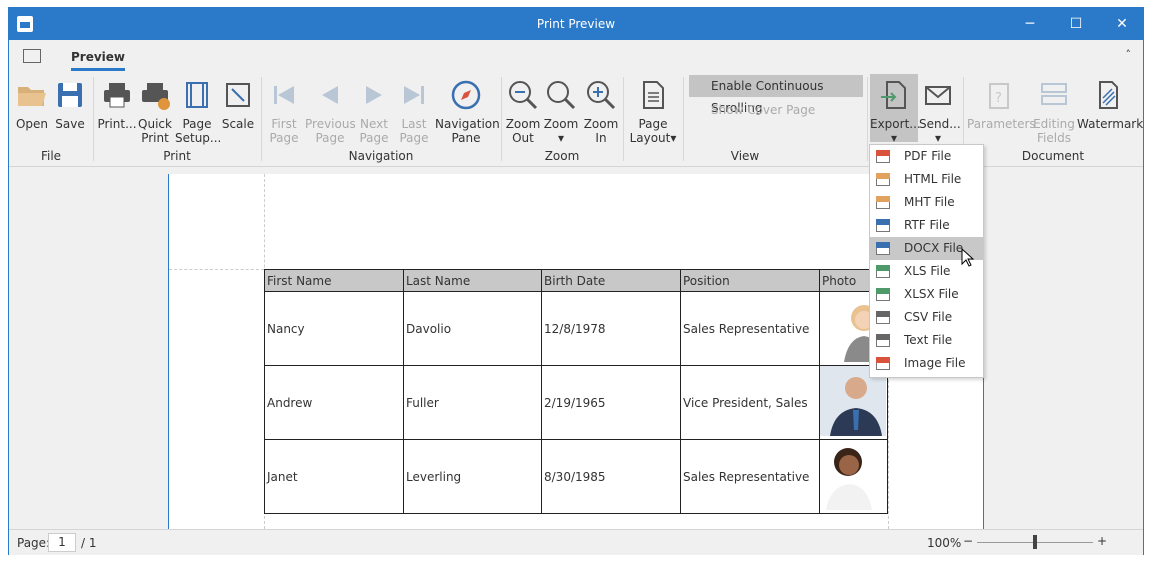 The image size is (1152, 564). Describe the element at coordinates (926, 317) in the screenshot. I see `export-menu-item: CSV File` at that location.